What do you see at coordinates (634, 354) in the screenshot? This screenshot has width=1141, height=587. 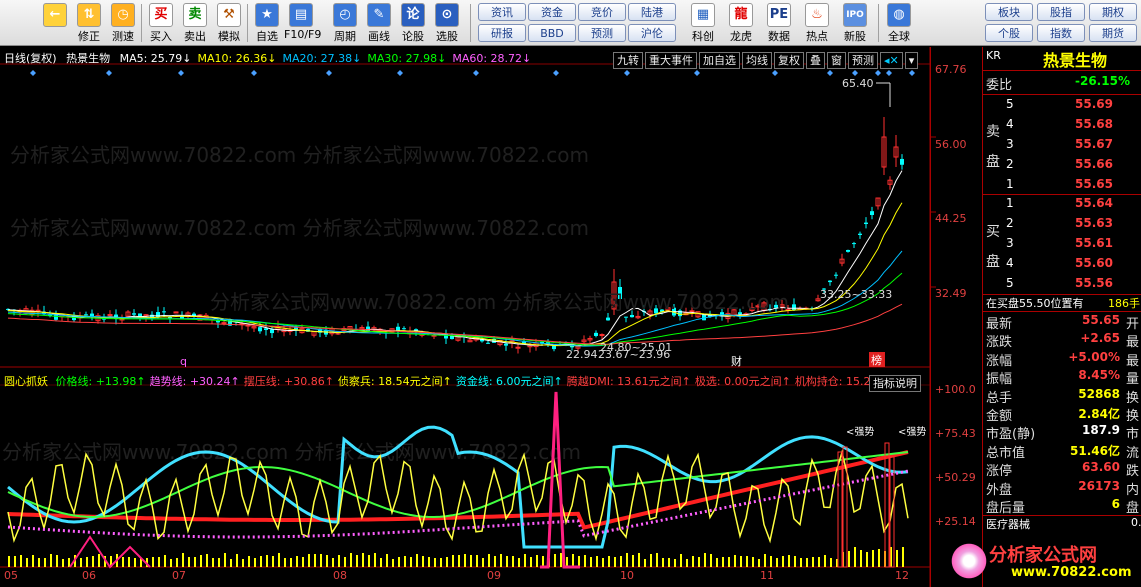 I see `low-label: 23.67~23.96` at bounding box center [634, 354].